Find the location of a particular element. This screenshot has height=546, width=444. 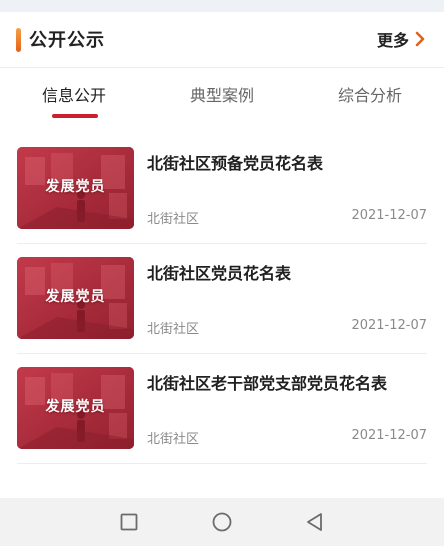

news-title: 北街社区党员花名表 is located at coordinates (219, 273).